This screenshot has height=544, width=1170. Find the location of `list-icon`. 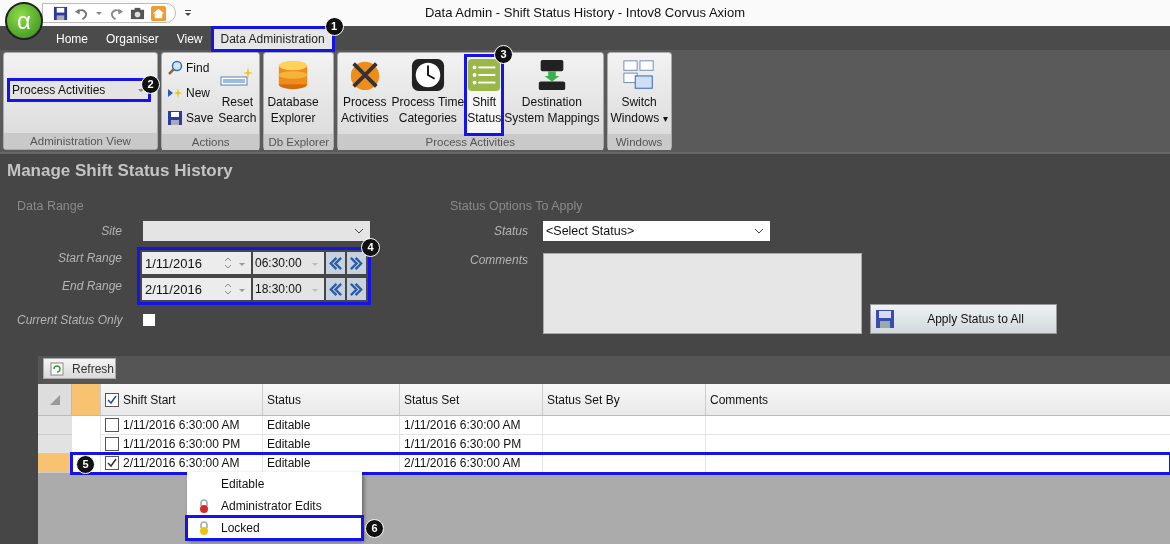

list-icon is located at coordinates (484, 75).